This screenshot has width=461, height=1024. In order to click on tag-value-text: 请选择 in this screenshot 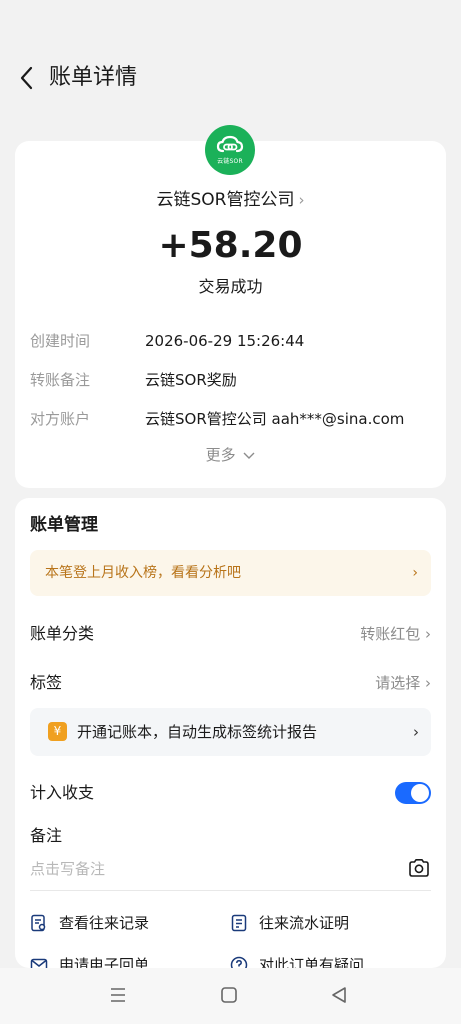, I will do `click(398, 683)`.